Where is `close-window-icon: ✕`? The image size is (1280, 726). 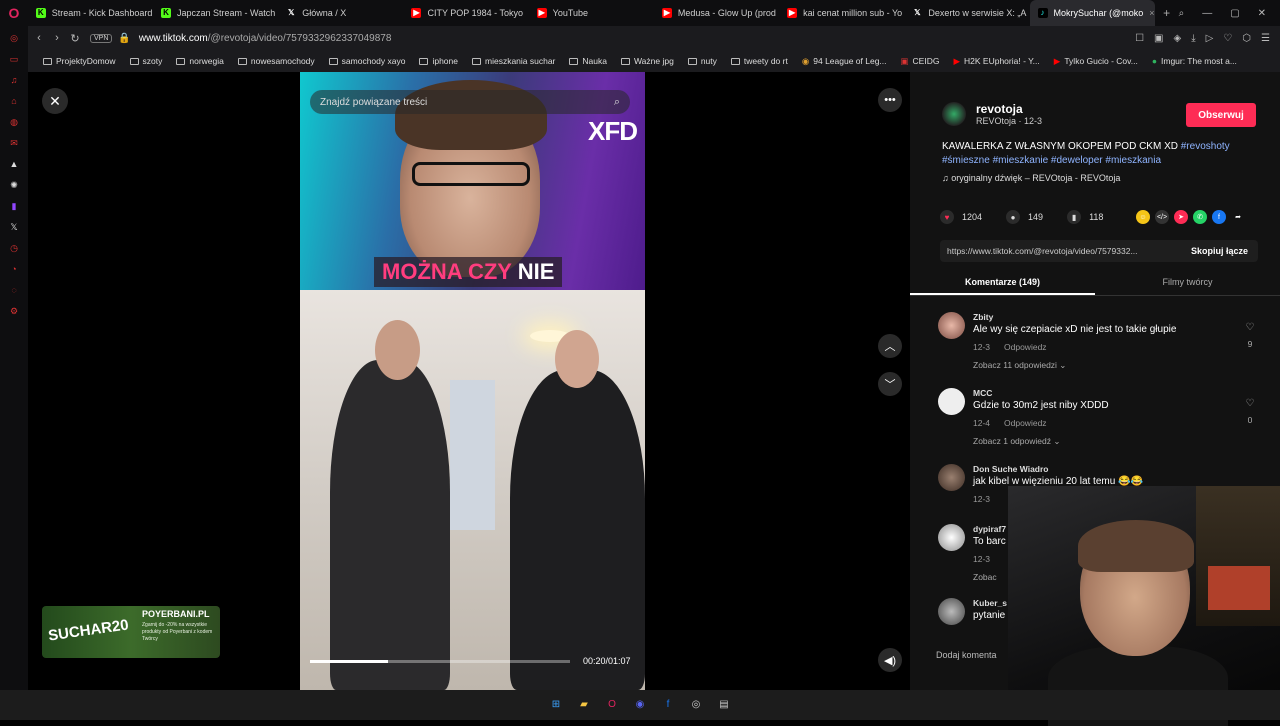
close-window-icon: ✕ is located at coordinates (1262, 13).